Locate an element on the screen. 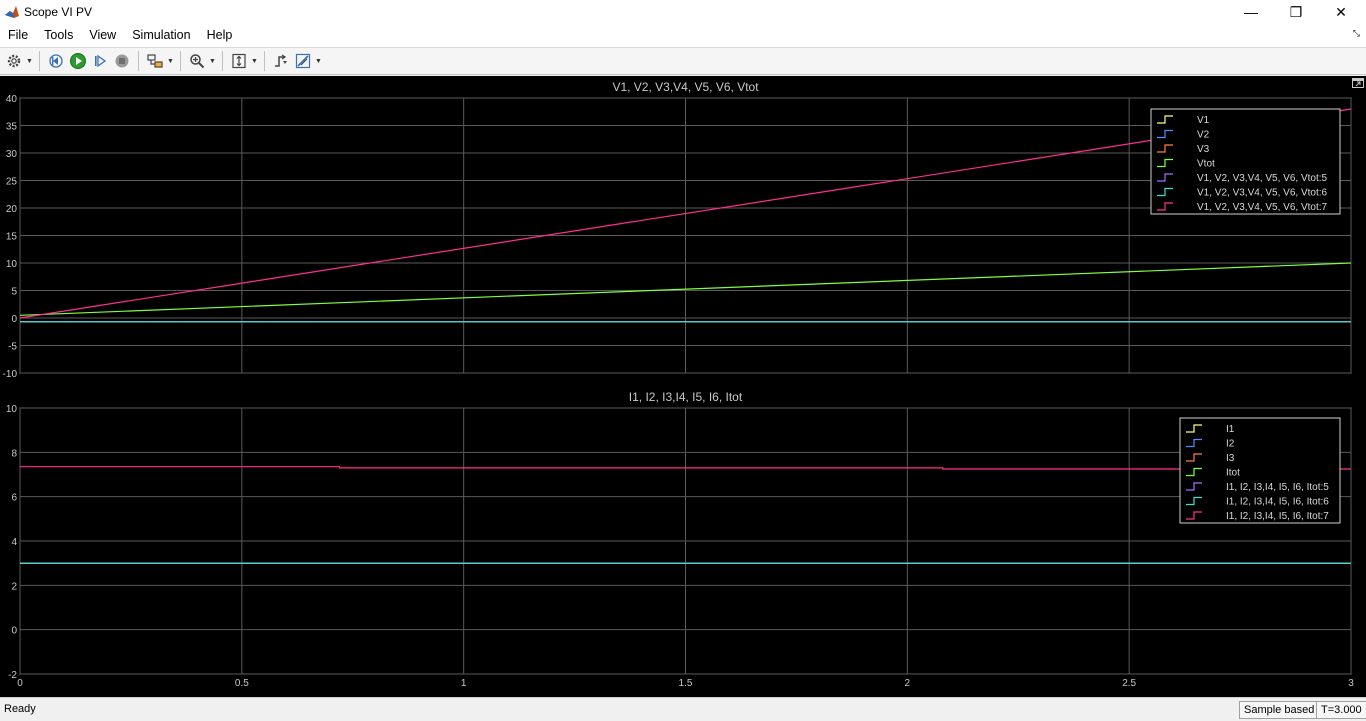 The height and width of the screenshot is (721, 1366). menu-tools: Tools is located at coordinates (58, 35).